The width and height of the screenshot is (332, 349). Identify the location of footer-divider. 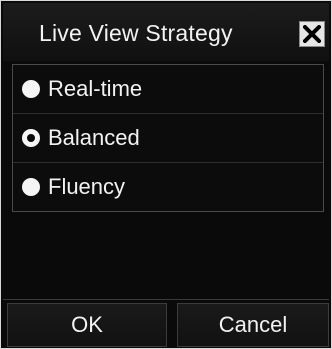
(166, 299).